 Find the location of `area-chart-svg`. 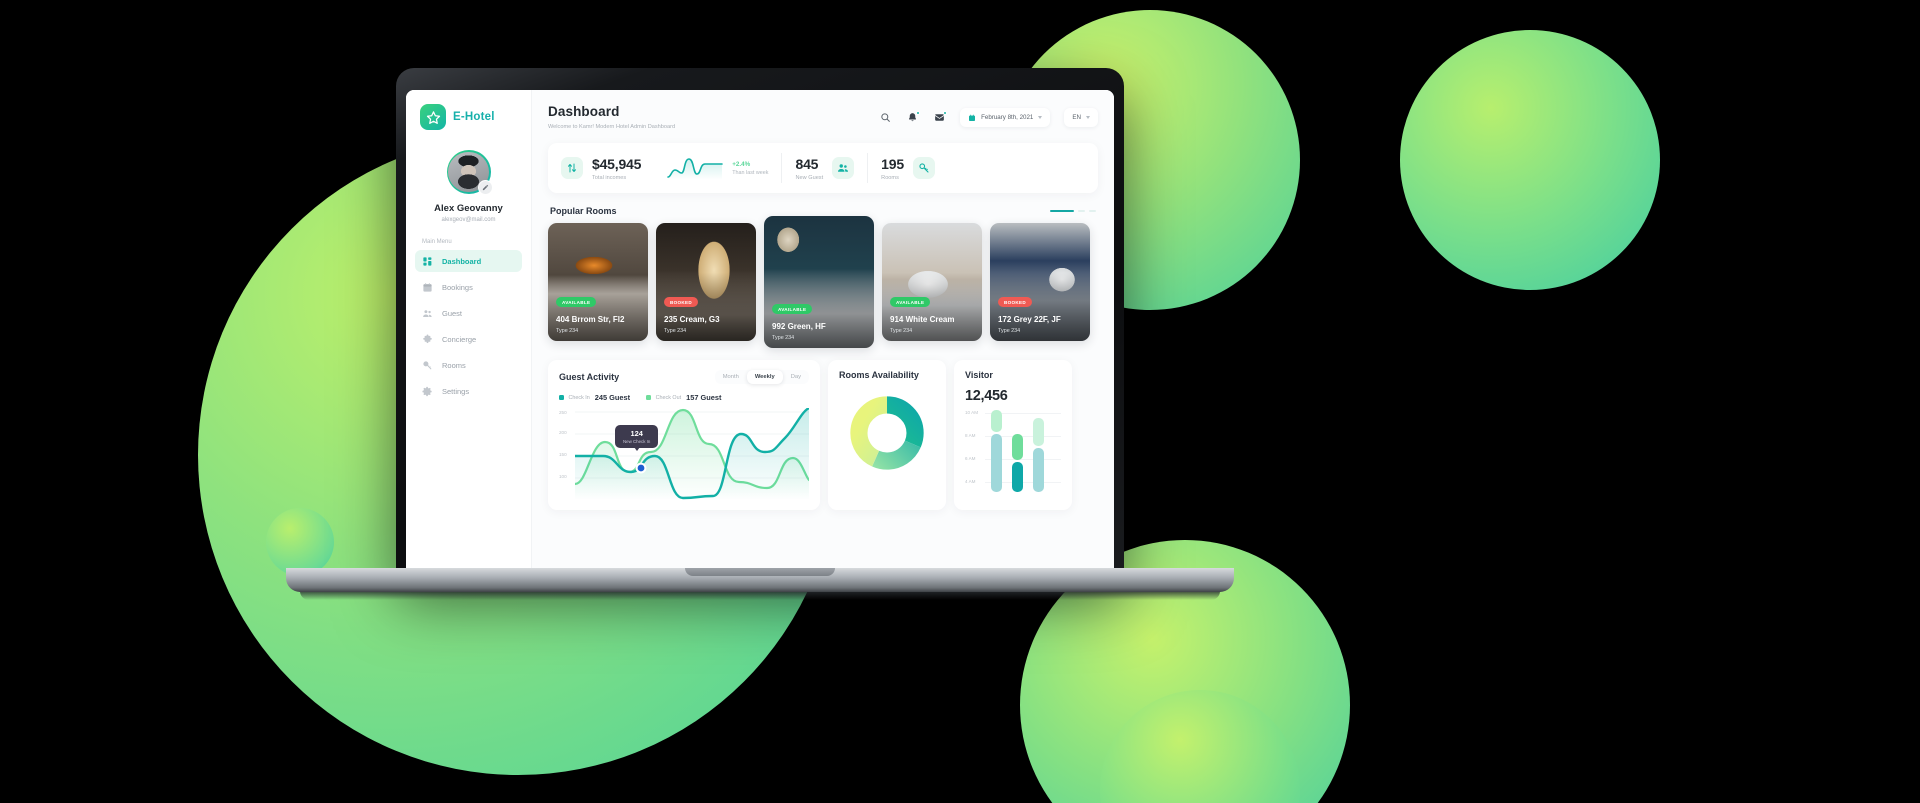

area-chart-svg is located at coordinates (692, 454).